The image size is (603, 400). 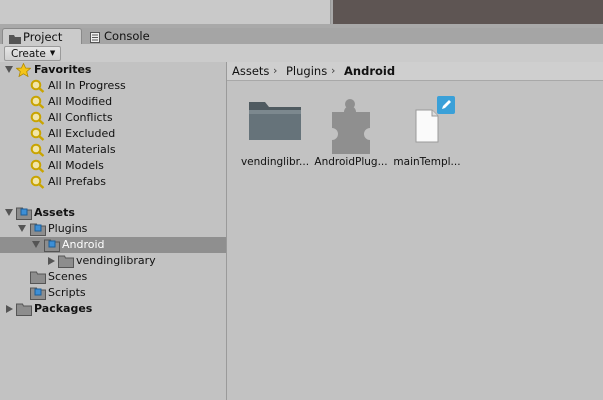 I want to click on tree-item-all-models: All Models, so click(x=113, y=166).